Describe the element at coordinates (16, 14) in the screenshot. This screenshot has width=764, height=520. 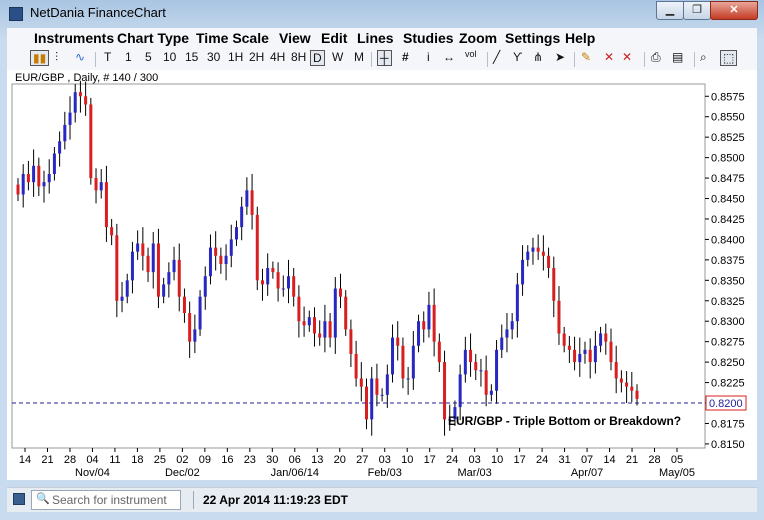
I see `app-logo-icon` at that location.